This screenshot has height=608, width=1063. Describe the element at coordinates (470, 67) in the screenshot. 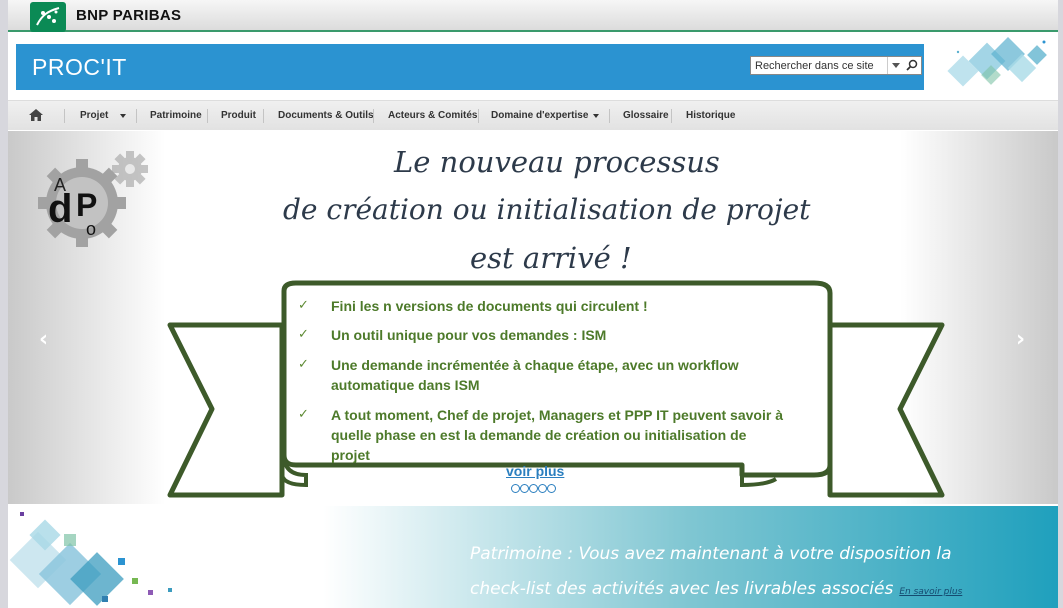

I see `site-header: PROC'IT` at that location.